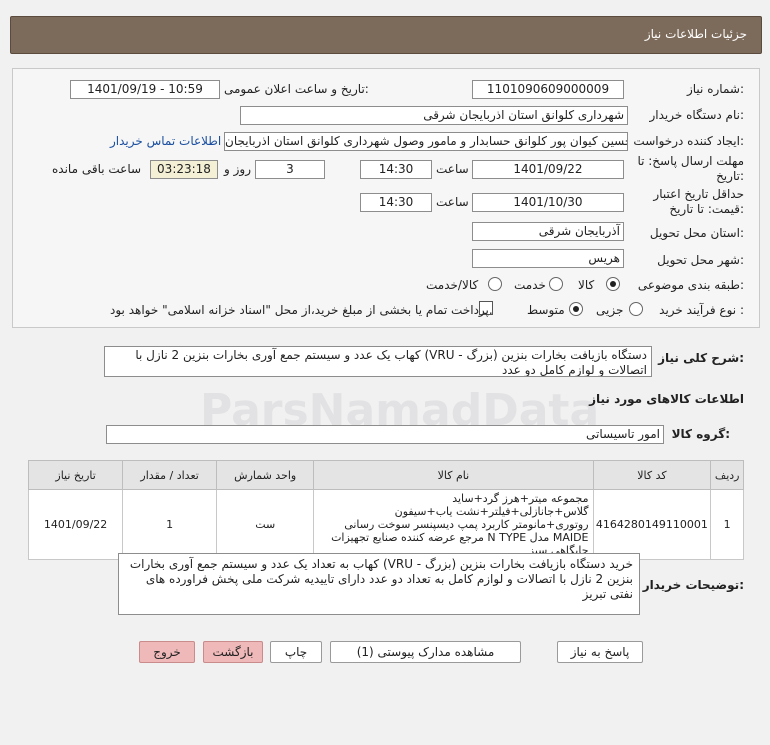 This screenshot has width=770, height=745. Describe the element at coordinates (695, 34) in the screenshot. I see `page-title: جزئیات اطلاعات نیاز` at that location.